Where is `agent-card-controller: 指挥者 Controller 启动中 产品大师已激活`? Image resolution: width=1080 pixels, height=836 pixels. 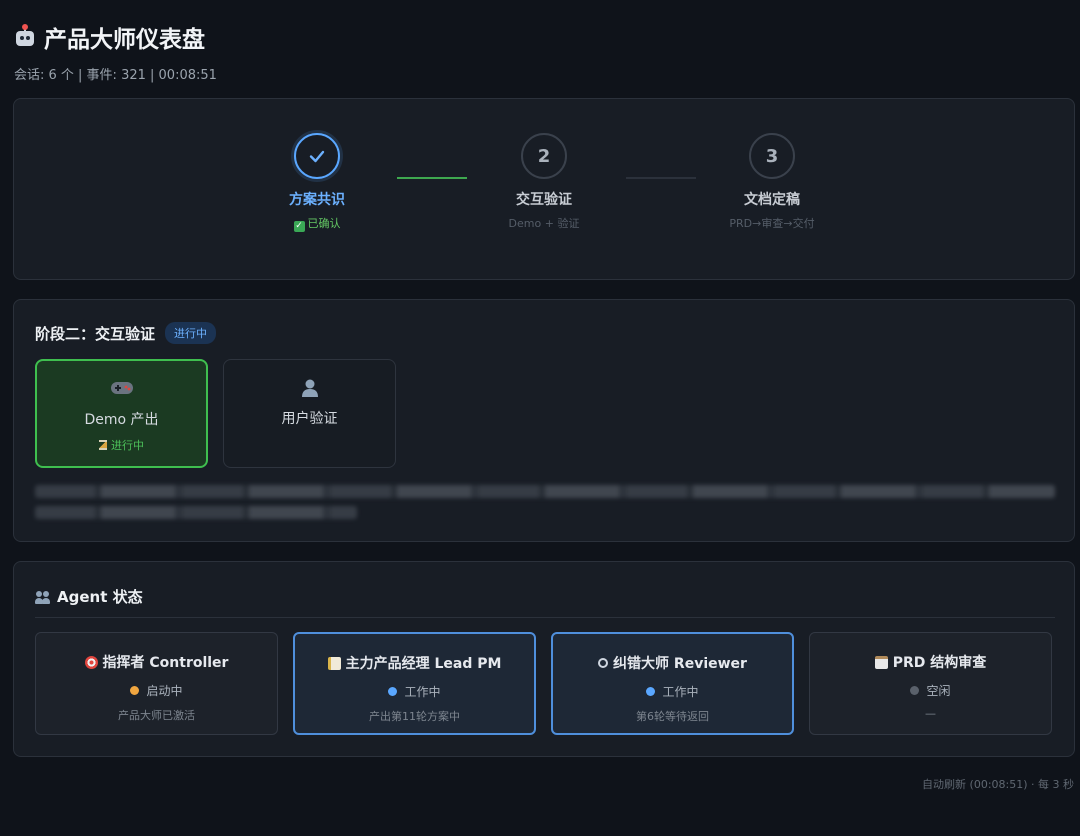
agent-card-controller: 指挥者 Controller 启动中 产品大师已激活 is located at coordinates (156, 683).